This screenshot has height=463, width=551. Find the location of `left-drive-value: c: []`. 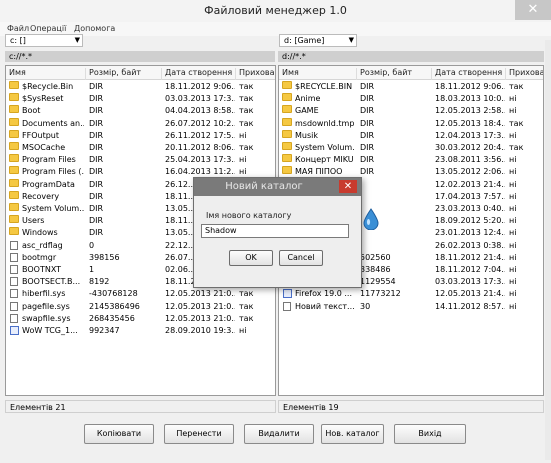

left-drive-value: c: [] is located at coordinates (18, 40).